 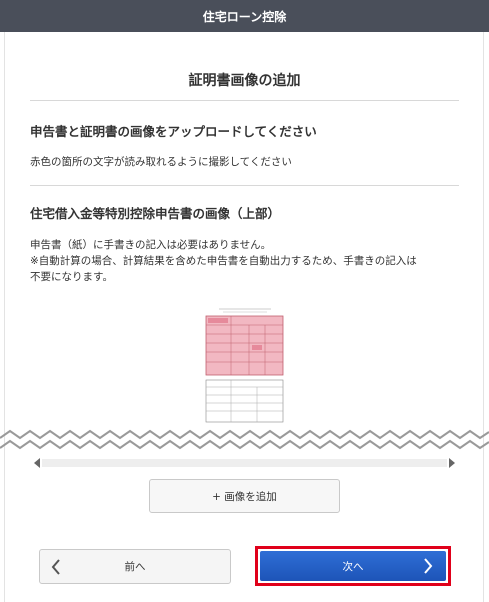 I want to click on horizontal-scrollbar, so click(x=244, y=463).